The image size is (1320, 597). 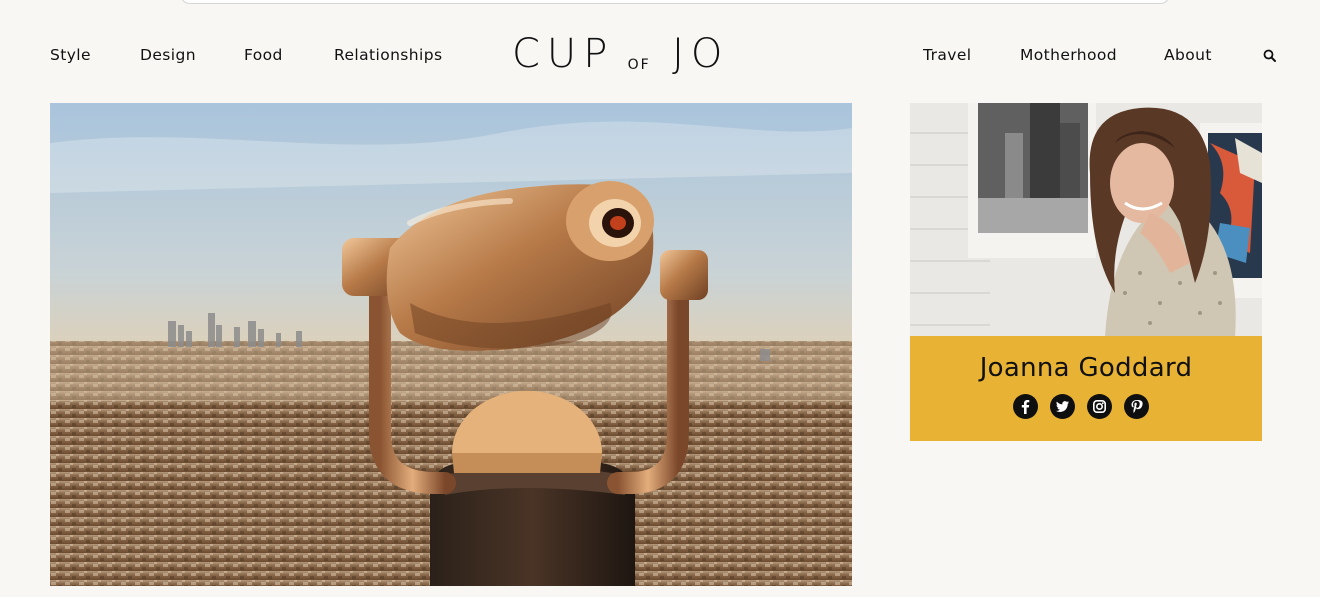 I want to click on social-links, so click(x=1087, y=406).